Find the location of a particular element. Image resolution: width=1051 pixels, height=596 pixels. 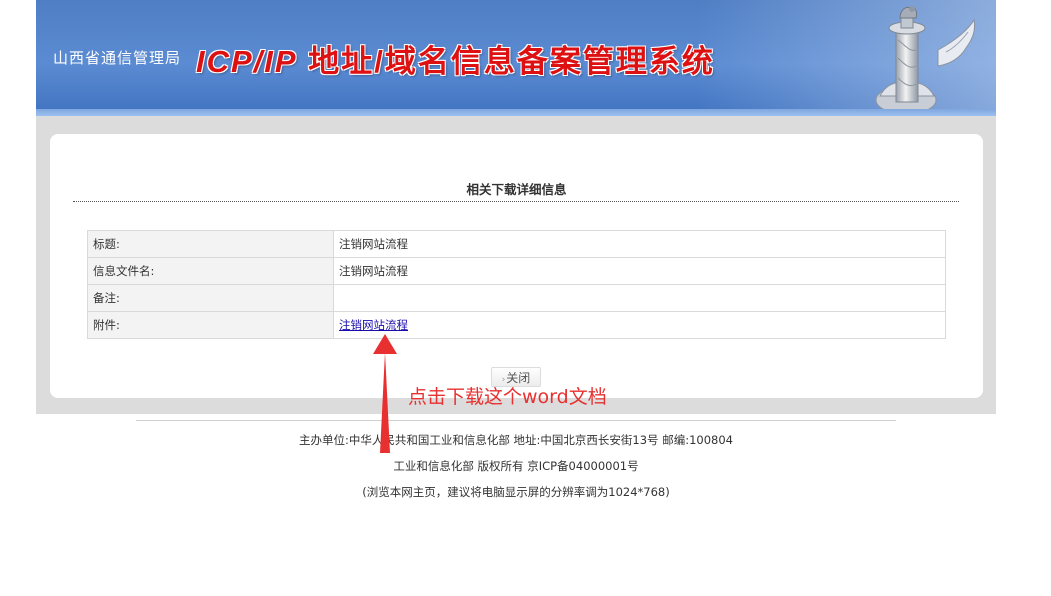

footer-resolution-note: (浏览本网主页，建议将电脑显示屏的分辨率调为1024*768) is located at coordinates (516, 492).